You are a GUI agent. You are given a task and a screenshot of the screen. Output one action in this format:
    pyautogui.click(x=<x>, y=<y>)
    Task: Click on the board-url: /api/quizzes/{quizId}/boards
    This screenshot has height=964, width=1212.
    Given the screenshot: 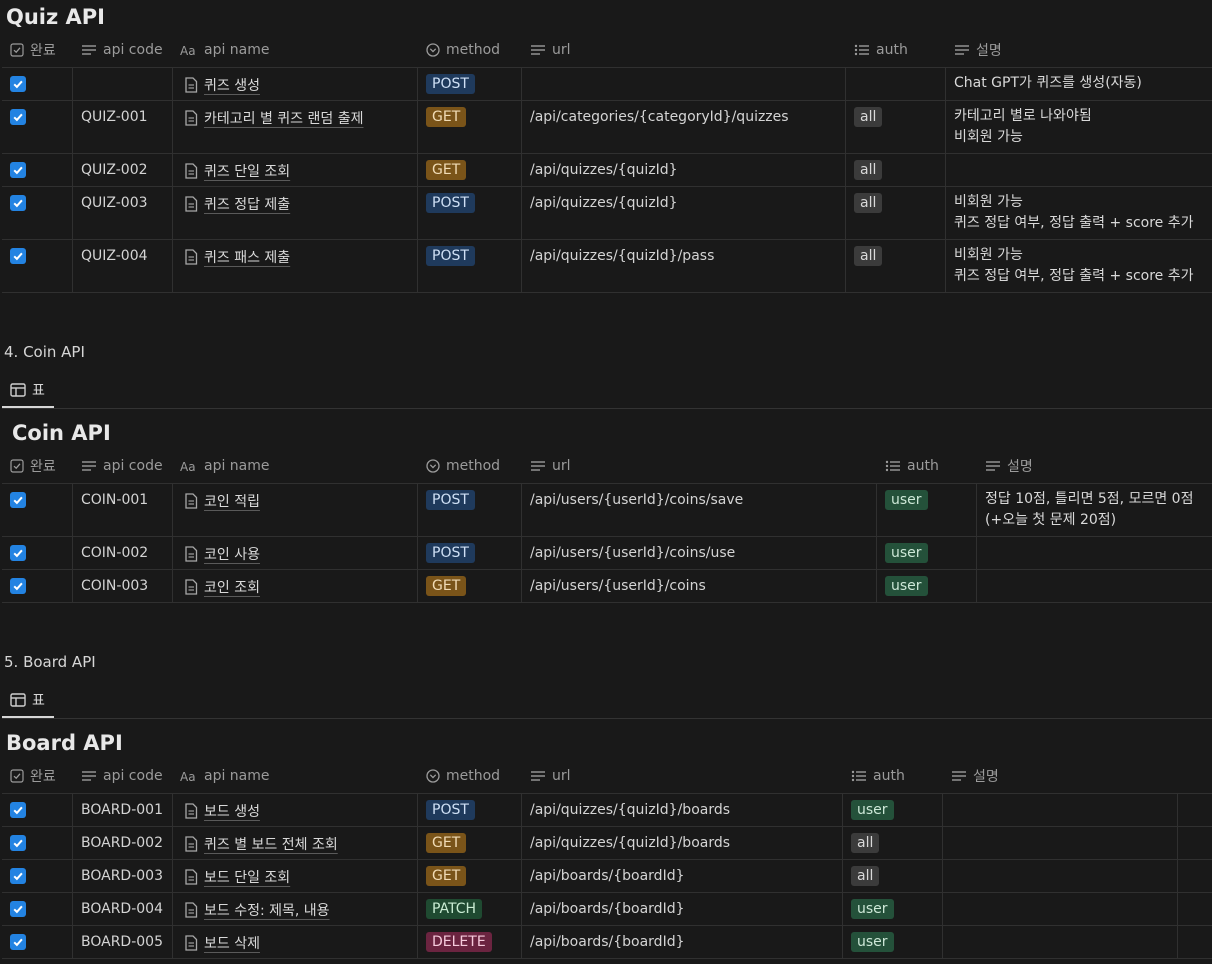 What is the action you would take?
    pyautogui.click(x=630, y=810)
    